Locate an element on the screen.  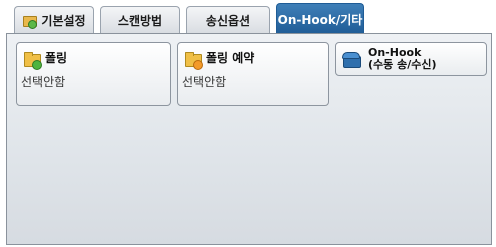
arrow-badge-icon is located at coordinates (198, 65).